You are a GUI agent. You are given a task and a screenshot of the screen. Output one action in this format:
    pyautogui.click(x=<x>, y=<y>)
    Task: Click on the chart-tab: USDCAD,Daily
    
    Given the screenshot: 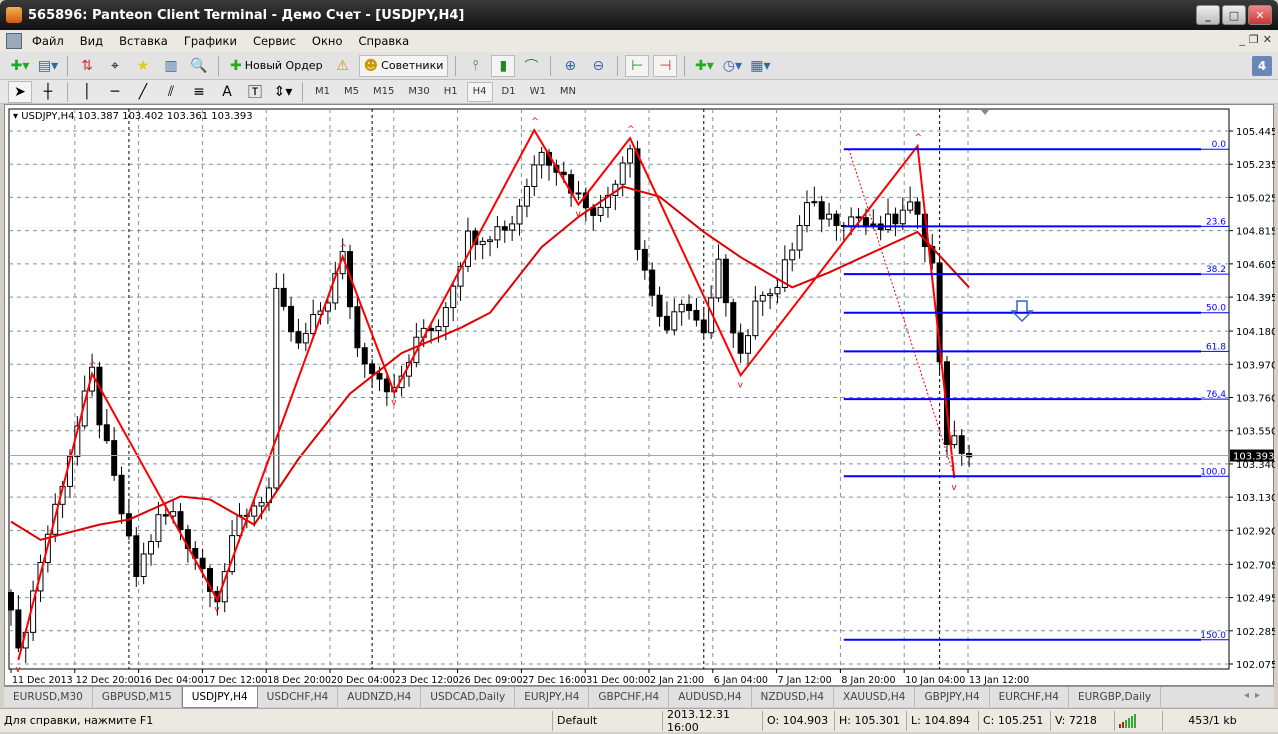 What is the action you would take?
    pyautogui.click(x=468, y=697)
    